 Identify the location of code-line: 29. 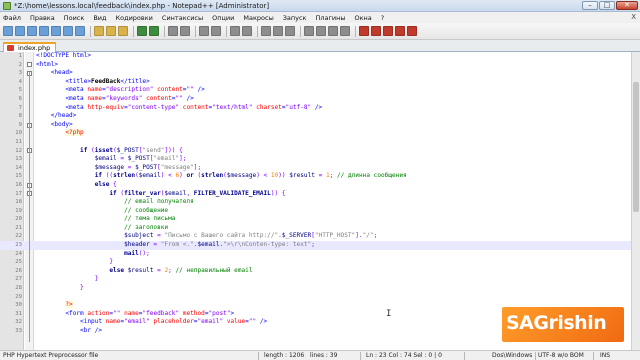
(315, 297).